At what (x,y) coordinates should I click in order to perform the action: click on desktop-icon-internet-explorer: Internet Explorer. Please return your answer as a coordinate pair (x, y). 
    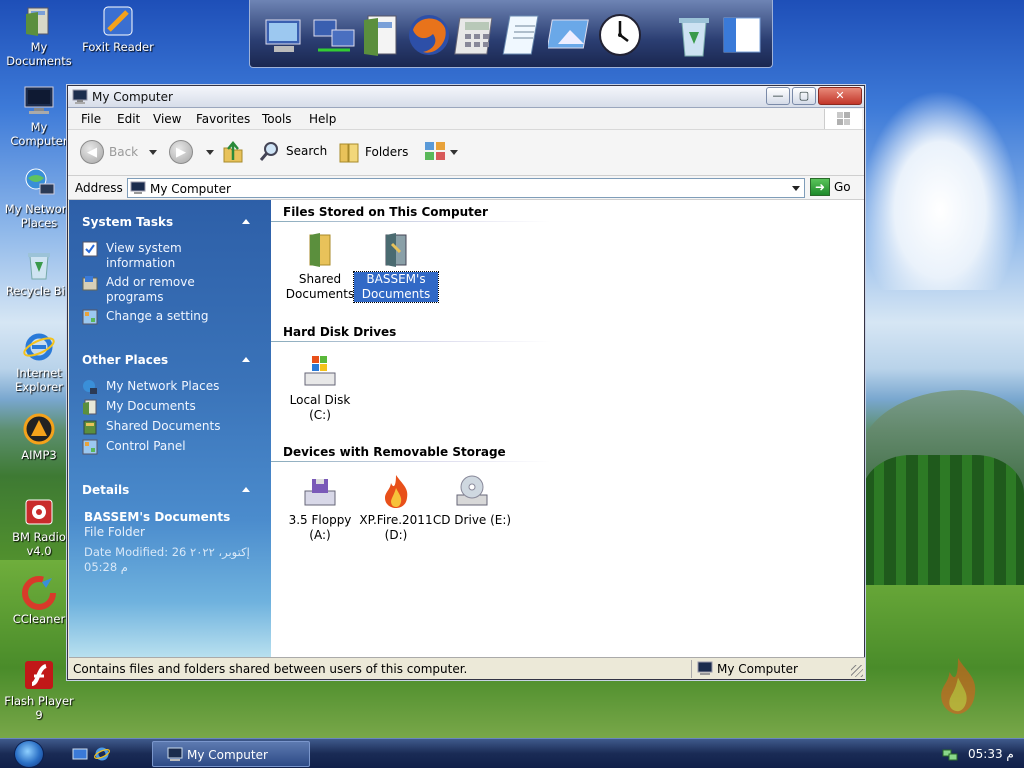
    Looking at the image, I should click on (39, 362).